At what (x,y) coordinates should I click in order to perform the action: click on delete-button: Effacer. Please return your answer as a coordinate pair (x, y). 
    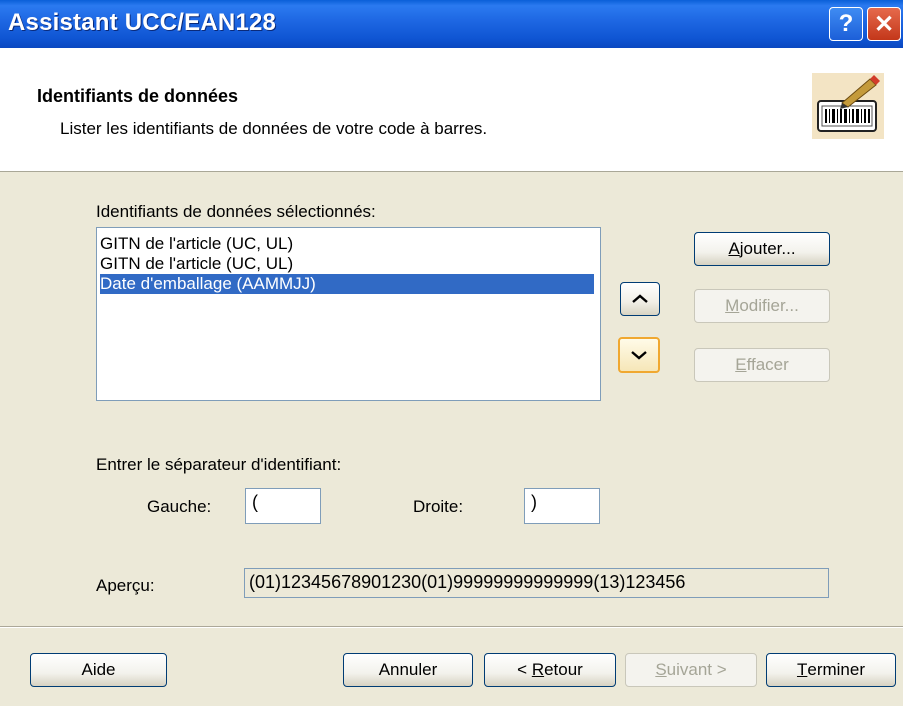
    Looking at the image, I should click on (762, 365).